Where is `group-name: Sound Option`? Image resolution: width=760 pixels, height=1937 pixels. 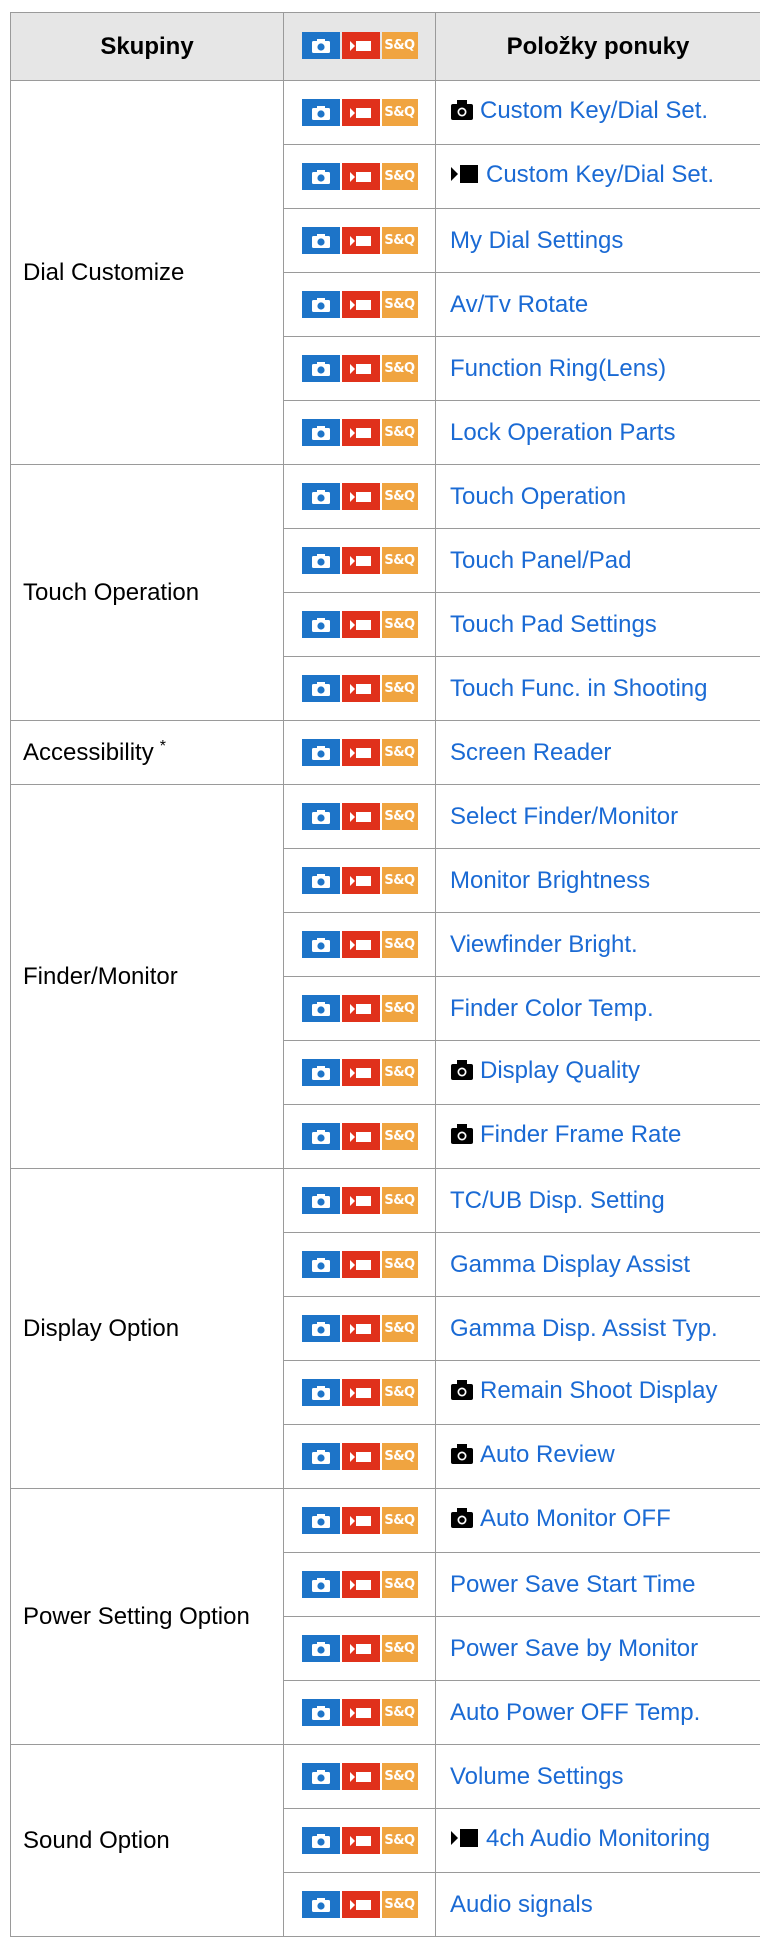 group-name: Sound Option is located at coordinates (147, 1841).